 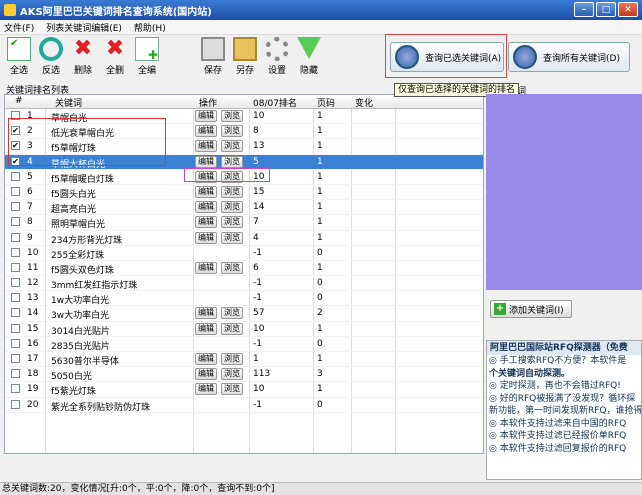 I want to click on save-icon, so click(x=213, y=49).